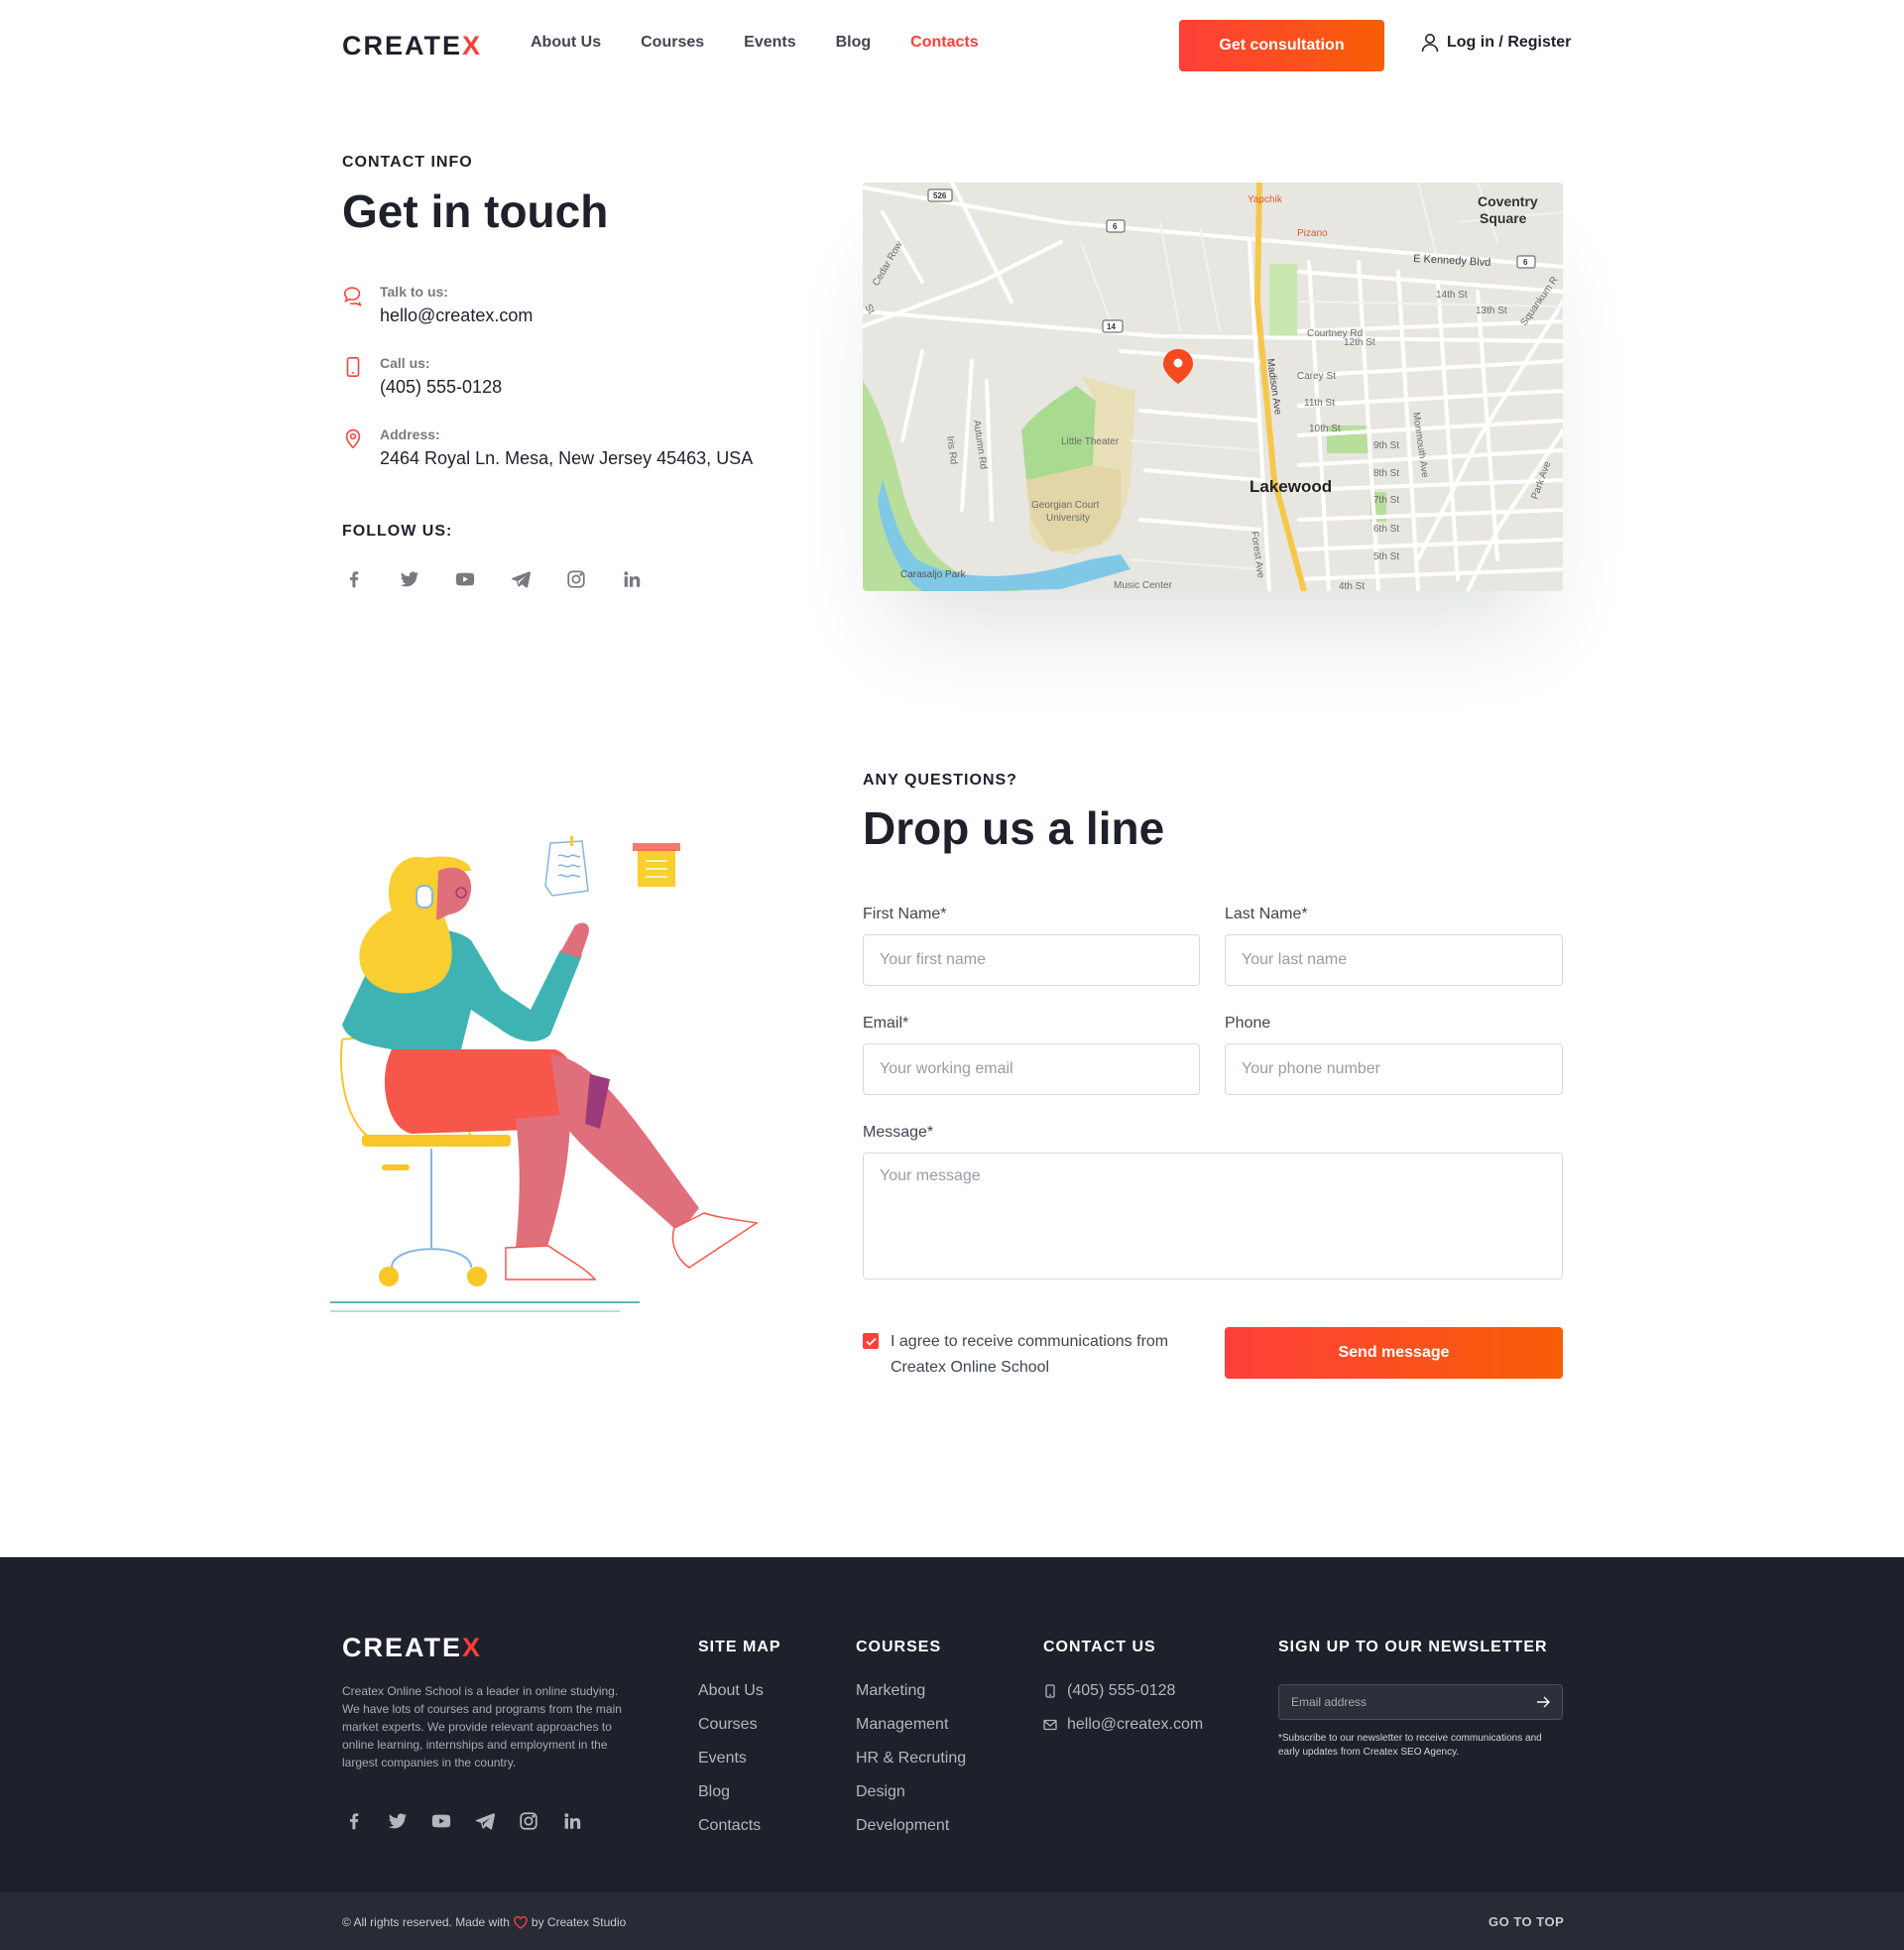  I want to click on map-label-carasaljo-park: Carasaljo Park, so click(933, 575).